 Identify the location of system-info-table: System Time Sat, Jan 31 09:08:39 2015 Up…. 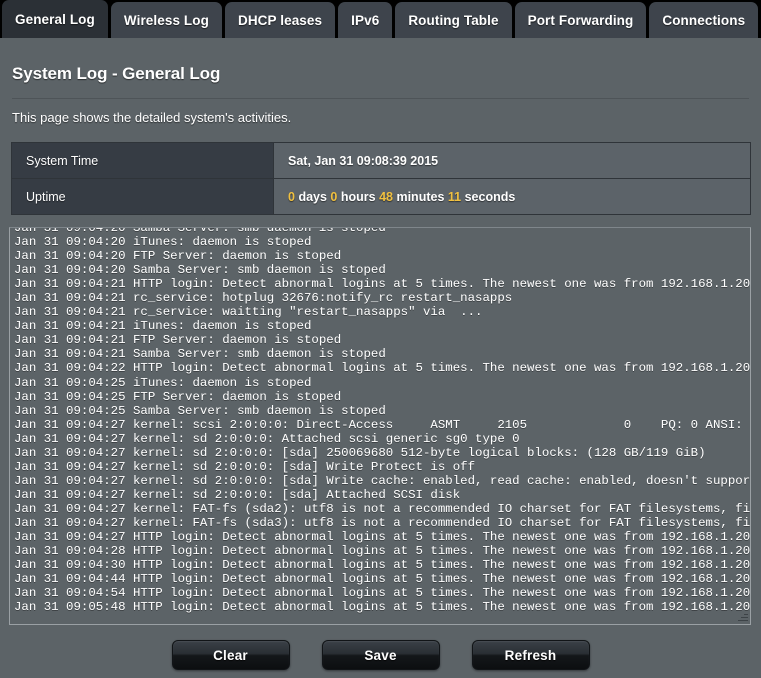
(381, 178).